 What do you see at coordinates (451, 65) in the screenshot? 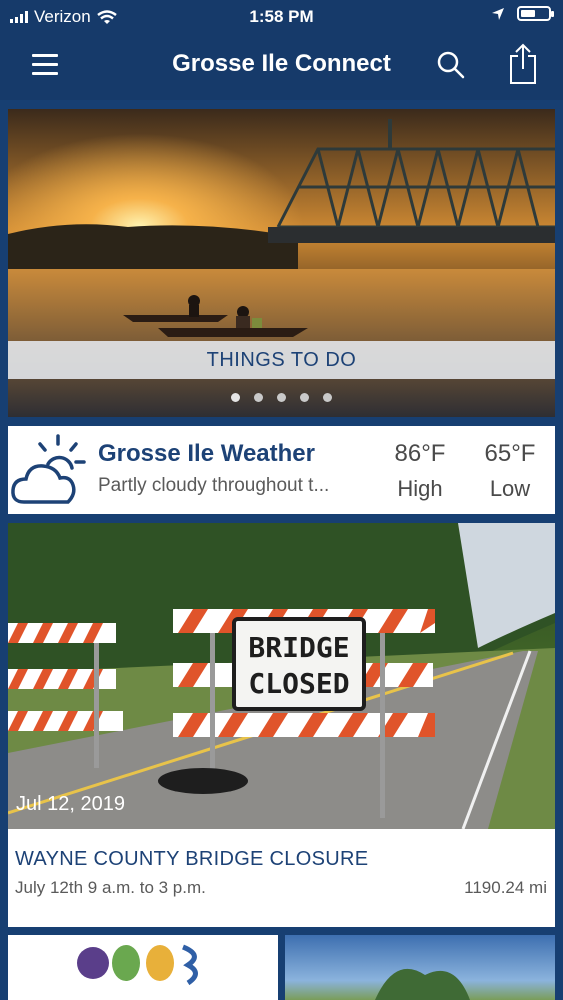
I see `search-icon` at bounding box center [451, 65].